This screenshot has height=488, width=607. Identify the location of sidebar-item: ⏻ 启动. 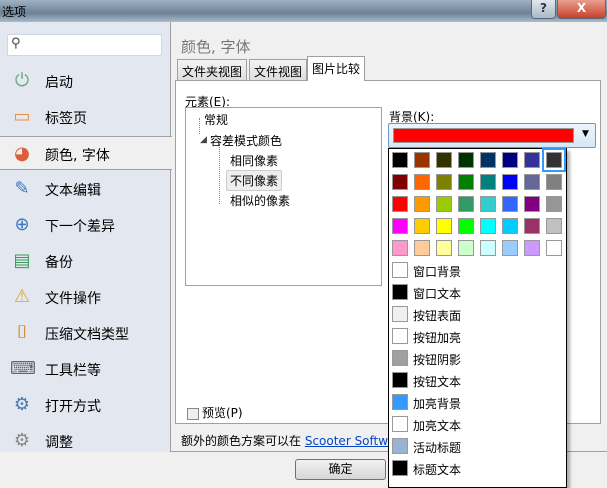
(85, 81).